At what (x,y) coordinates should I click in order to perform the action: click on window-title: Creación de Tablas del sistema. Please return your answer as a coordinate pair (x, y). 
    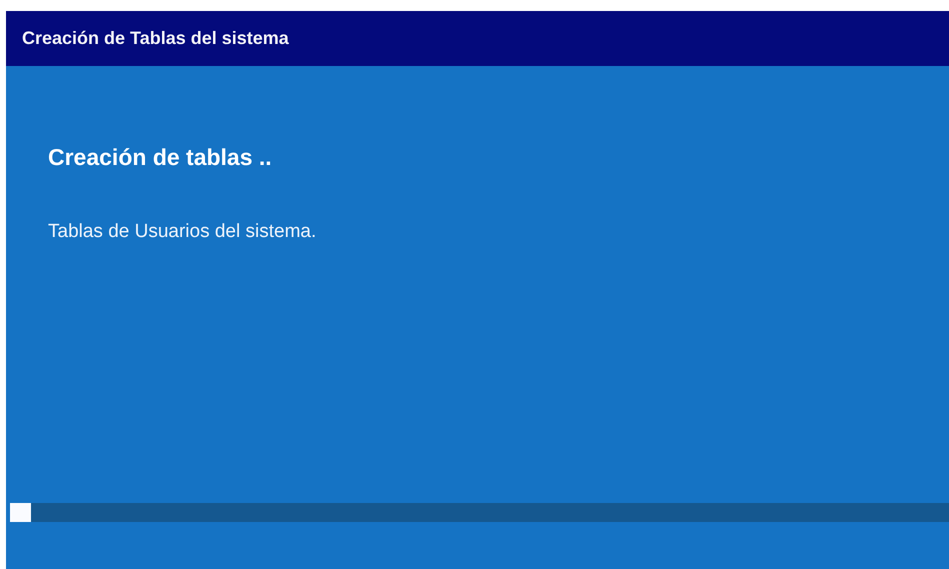
    Looking at the image, I should click on (155, 38).